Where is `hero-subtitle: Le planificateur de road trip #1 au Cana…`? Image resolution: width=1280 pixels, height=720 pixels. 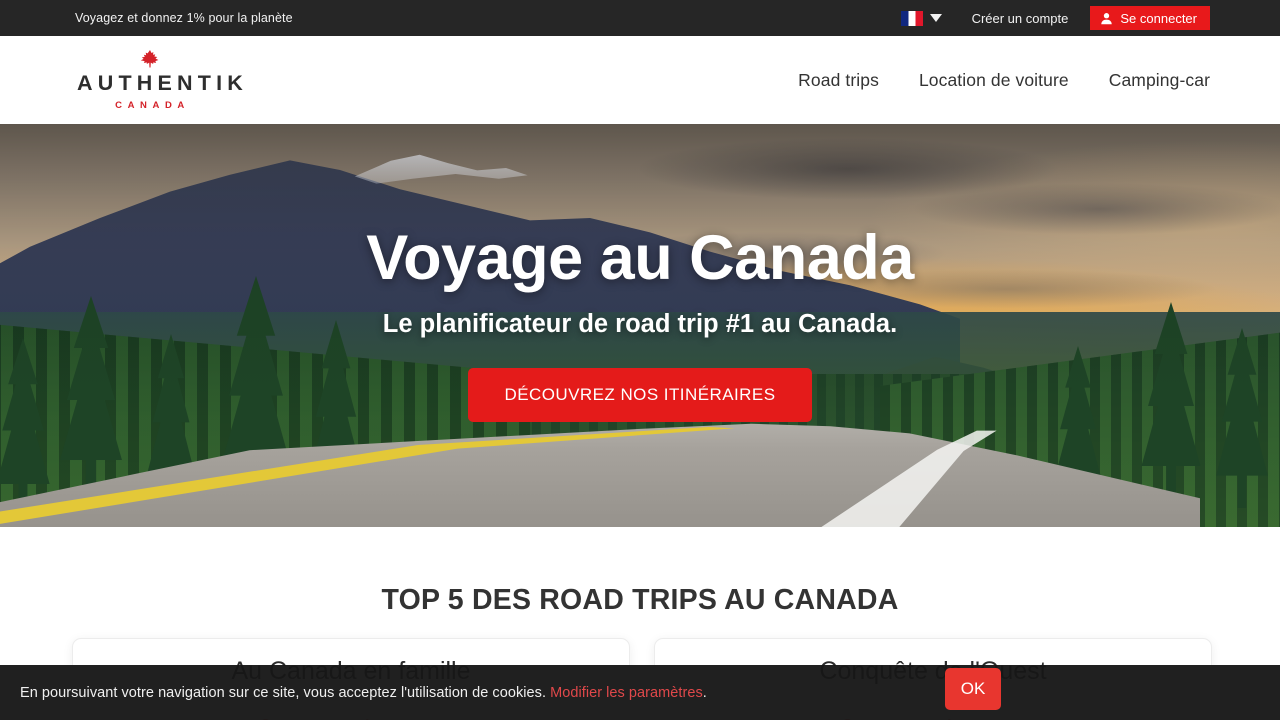
hero-subtitle: Le planificateur de road trip #1 au Cana… is located at coordinates (640, 324).